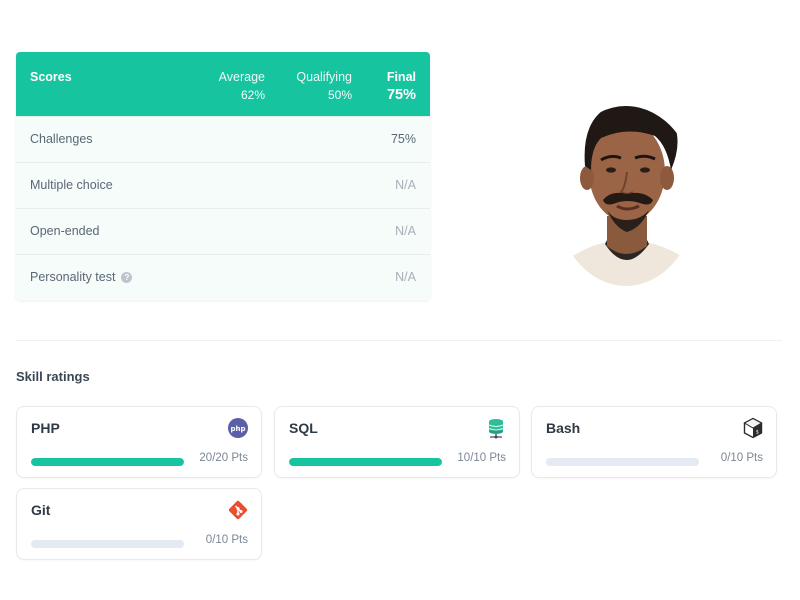 This screenshot has height=600, width=800. Describe the element at coordinates (223, 458) in the screenshot. I see `skill-points: 20/20 Pts` at that location.